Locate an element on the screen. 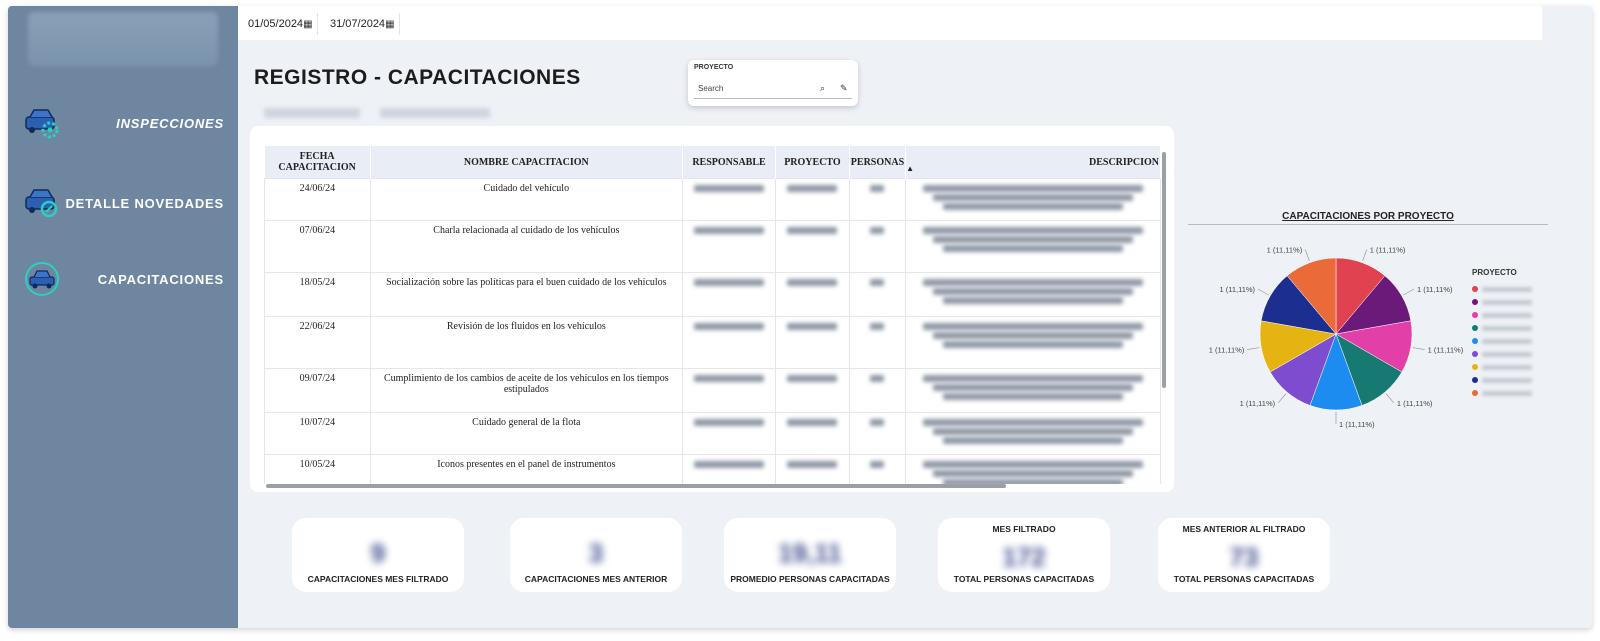  kpi-label: TOTAL PERSONAS CAPACITADAS is located at coordinates (1244, 579).